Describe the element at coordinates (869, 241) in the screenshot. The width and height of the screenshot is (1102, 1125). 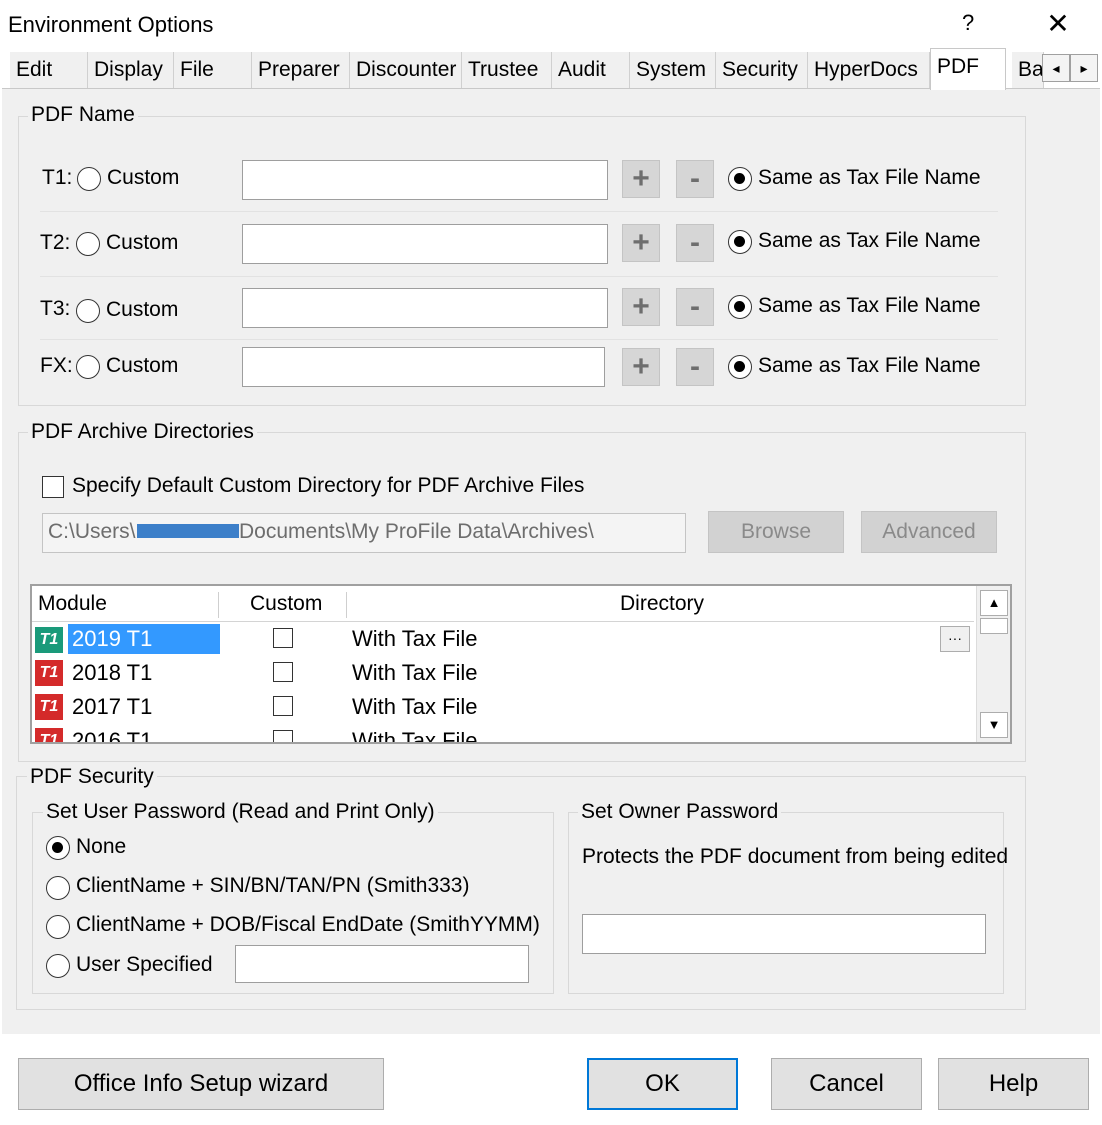
I see `t2-same-label: Same as Tax File Name` at that location.